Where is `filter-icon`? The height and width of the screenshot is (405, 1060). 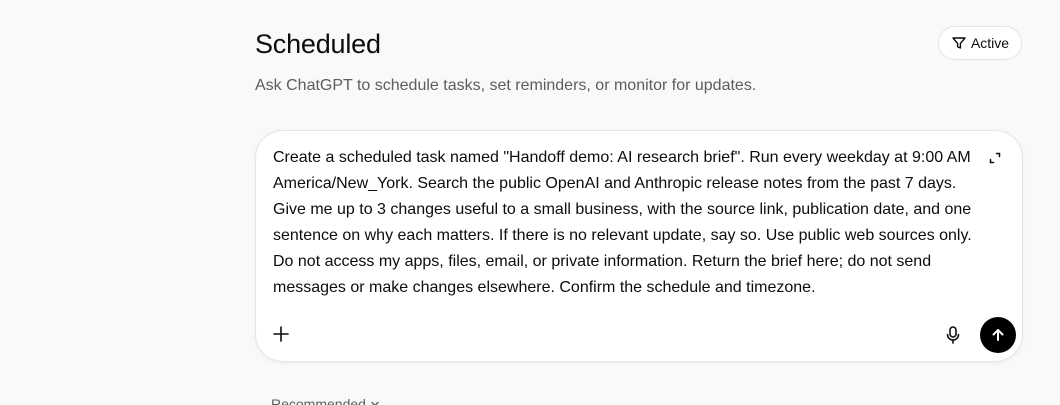 filter-icon is located at coordinates (959, 43).